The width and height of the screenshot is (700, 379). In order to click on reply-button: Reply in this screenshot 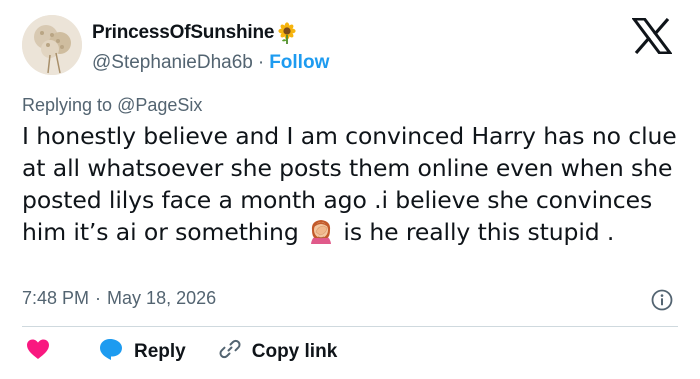, I will do `click(142, 352)`.